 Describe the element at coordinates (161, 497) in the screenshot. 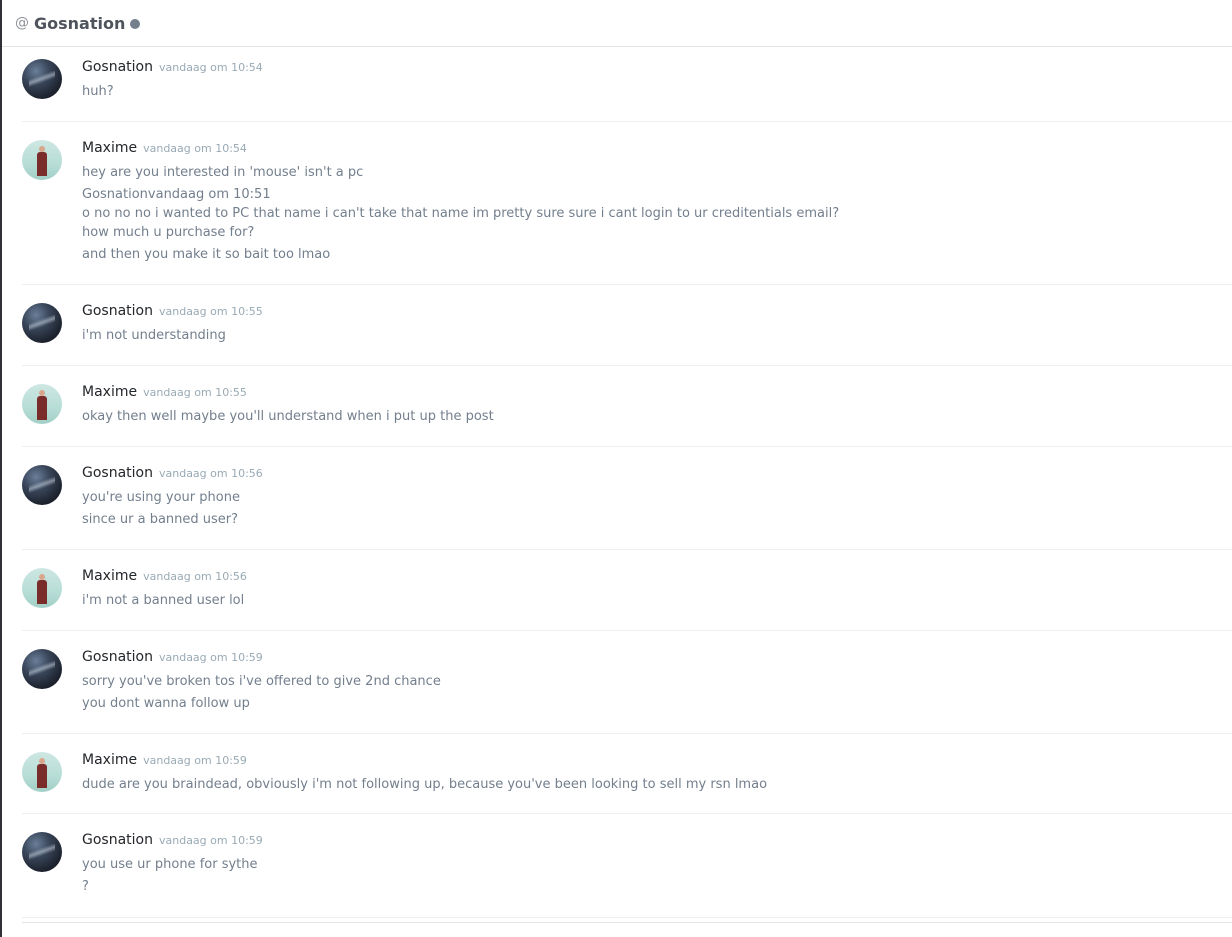

I see `message-text: you're using your phone` at that location.